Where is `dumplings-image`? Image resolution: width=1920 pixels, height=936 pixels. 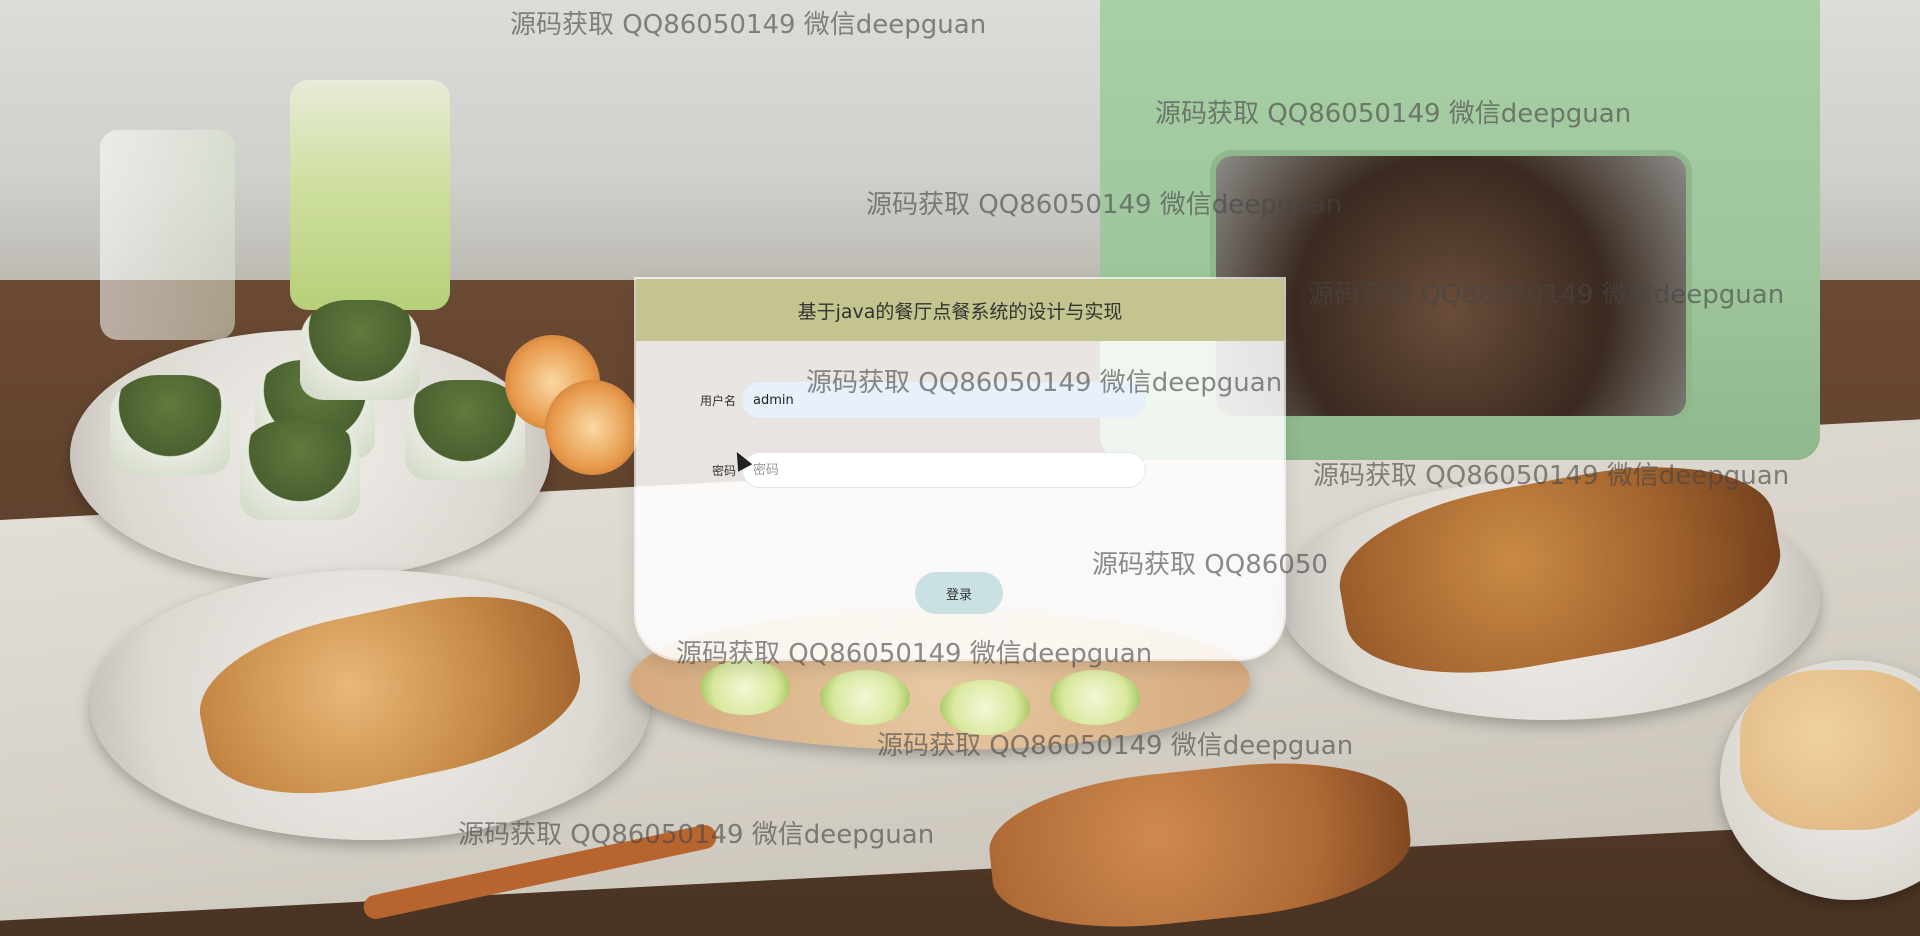
dumplings-image is located at coordinates (1830, 750).